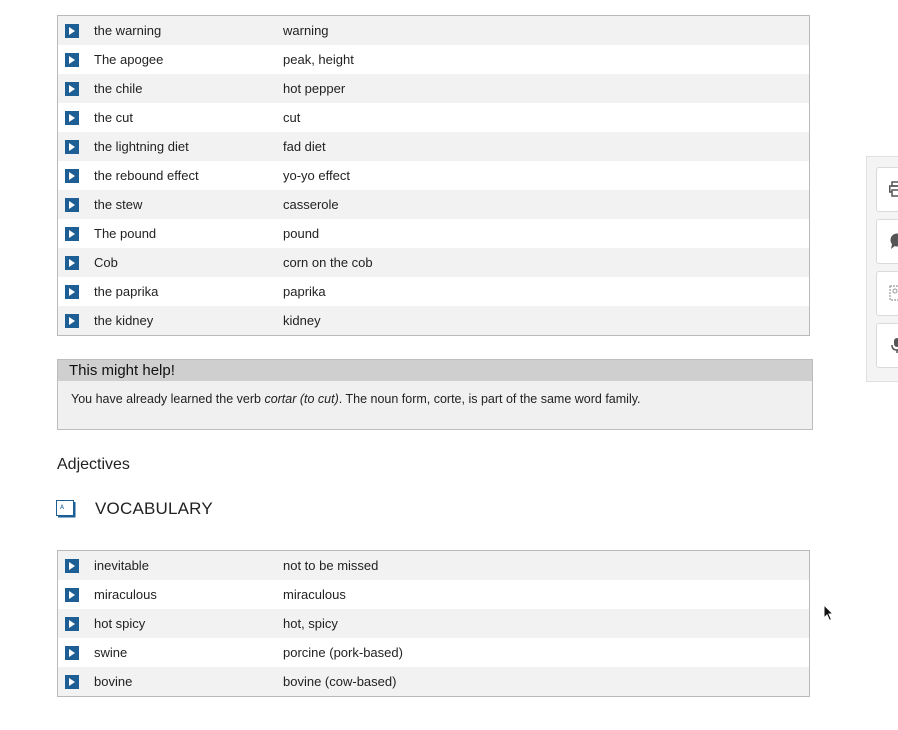 This screenshot has width=898, height=730. Describe the element at coordinates (433, 59) in the screenshot. I see `table-row: The apogee peak, height` at that location.